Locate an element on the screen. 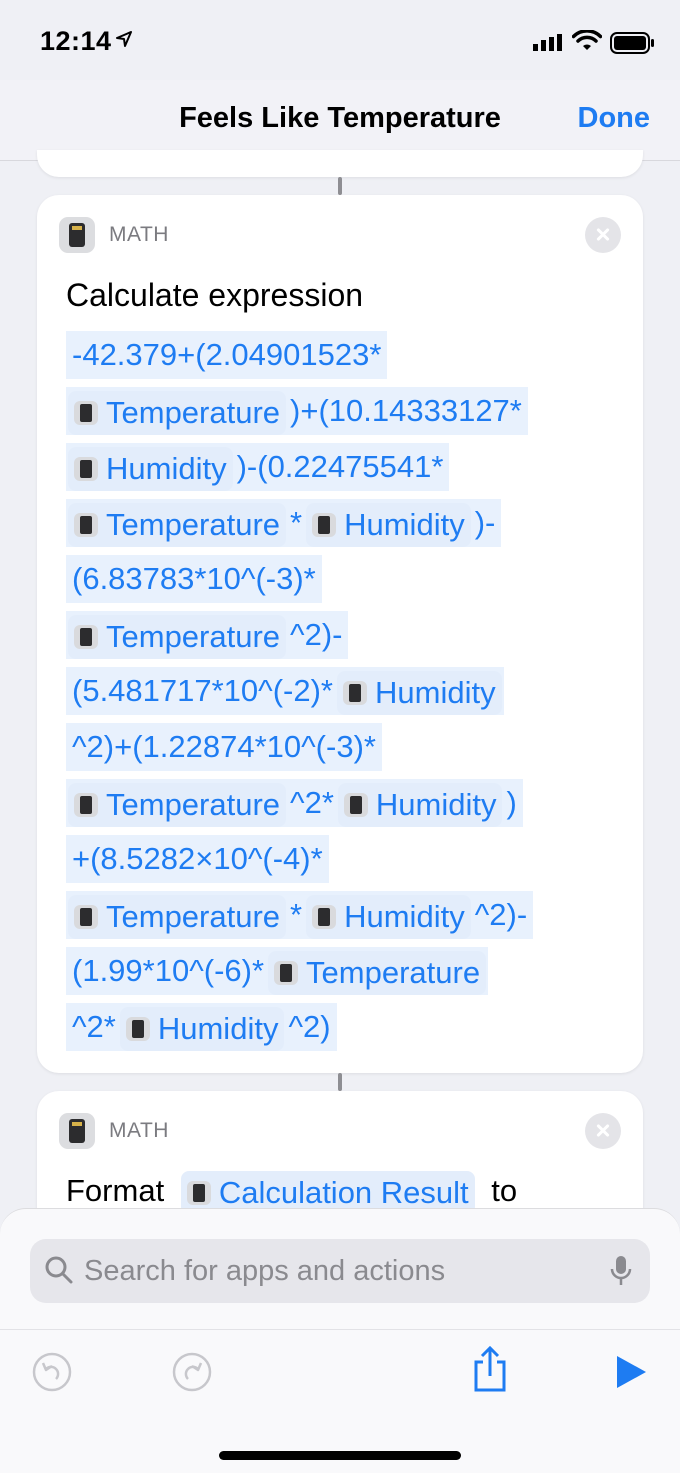 The image size is (680, 1473). previous-action-card is located at coordinates (340, 163).